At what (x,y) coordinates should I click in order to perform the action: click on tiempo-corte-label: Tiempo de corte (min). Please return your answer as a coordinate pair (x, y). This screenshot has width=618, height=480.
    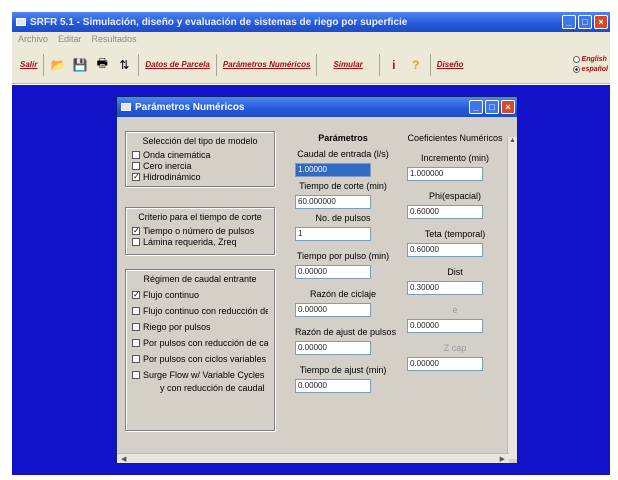
    Looking at the image, I should click on (343, 186).